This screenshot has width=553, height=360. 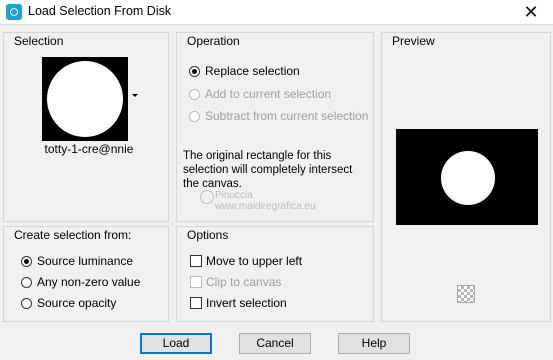 What do you see at coordinates (176, 343) in the screenshot?
I see `load-button: Load` at bounding box center [176, 343].